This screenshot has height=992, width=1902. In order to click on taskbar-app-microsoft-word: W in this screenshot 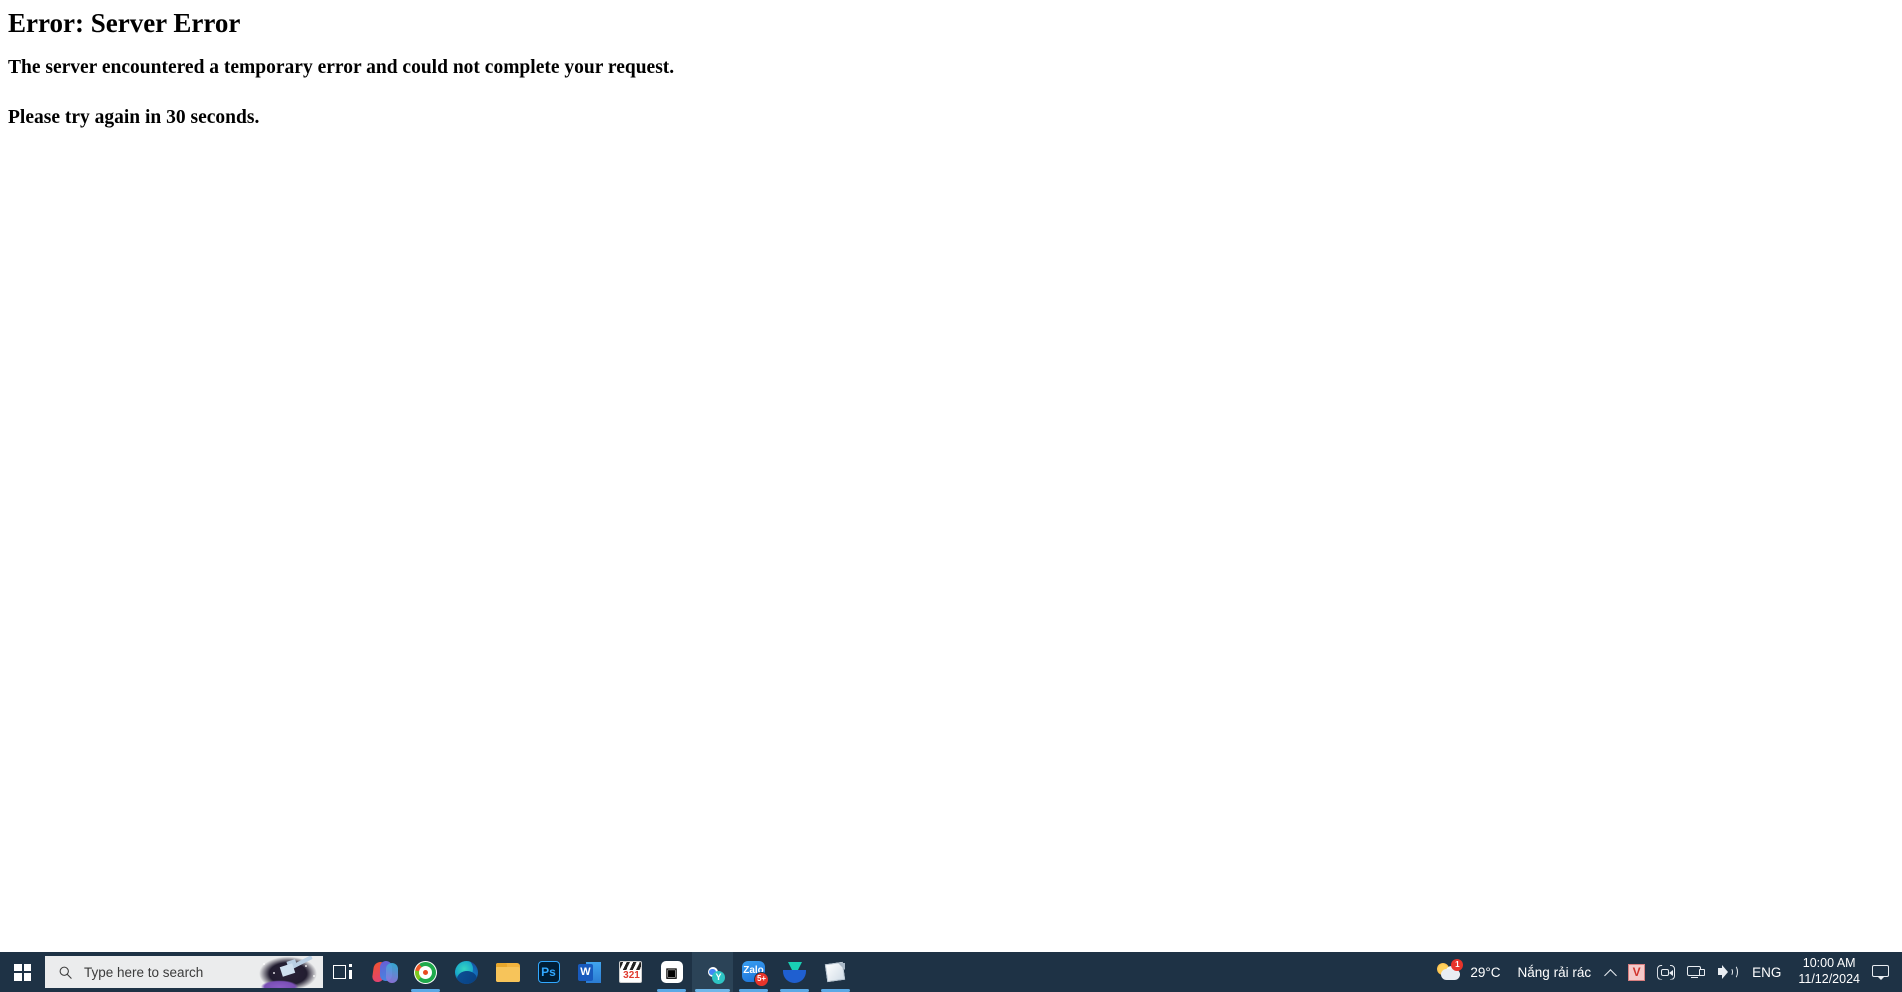, I will do `click(589, 972)`.